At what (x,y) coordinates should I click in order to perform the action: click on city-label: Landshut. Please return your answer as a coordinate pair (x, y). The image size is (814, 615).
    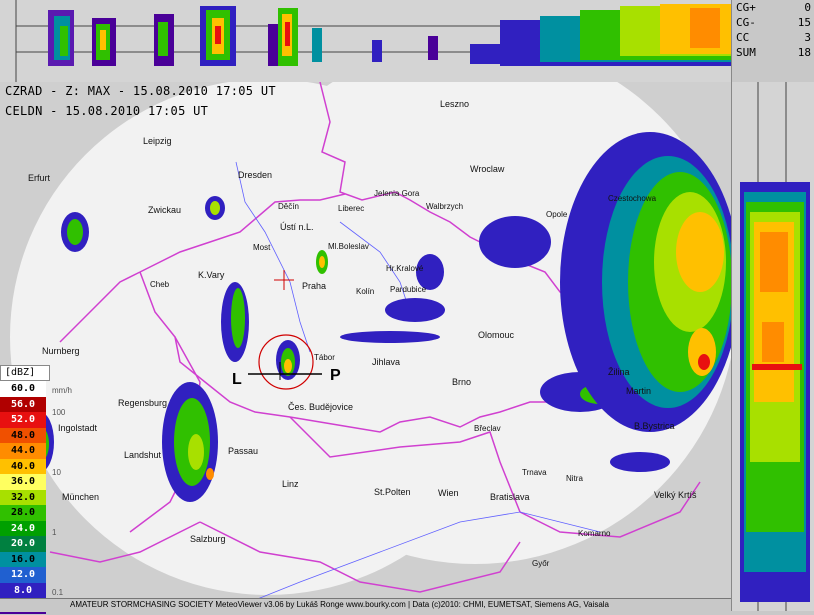
    Looking at the image, I should click on (143, 455).